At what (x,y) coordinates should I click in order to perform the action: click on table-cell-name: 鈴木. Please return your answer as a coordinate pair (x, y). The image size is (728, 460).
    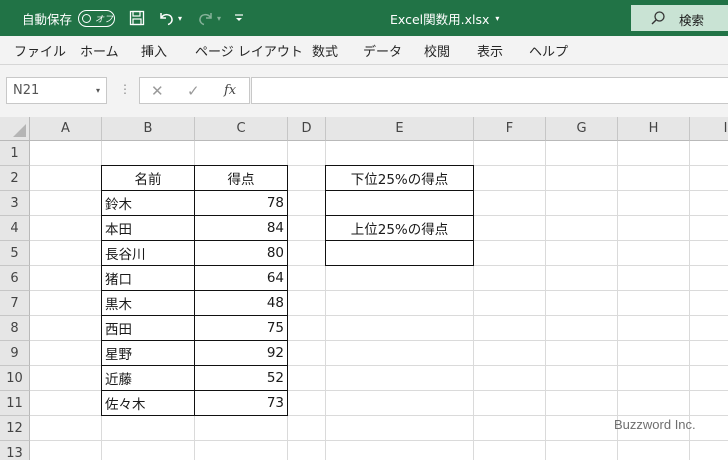
    Looking at the image, I should click on (148, 203).